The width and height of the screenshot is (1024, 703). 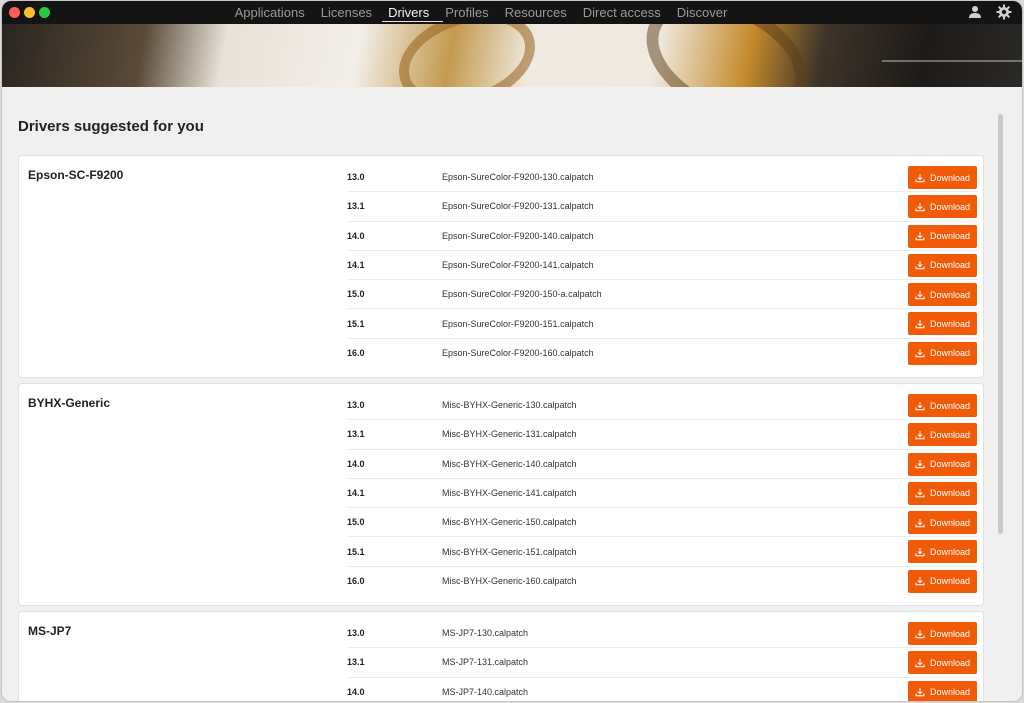 What do you see at coordinates (1004, 12) in the screenshot?
I see `gear-icon` at bounding box center [1004, 12].